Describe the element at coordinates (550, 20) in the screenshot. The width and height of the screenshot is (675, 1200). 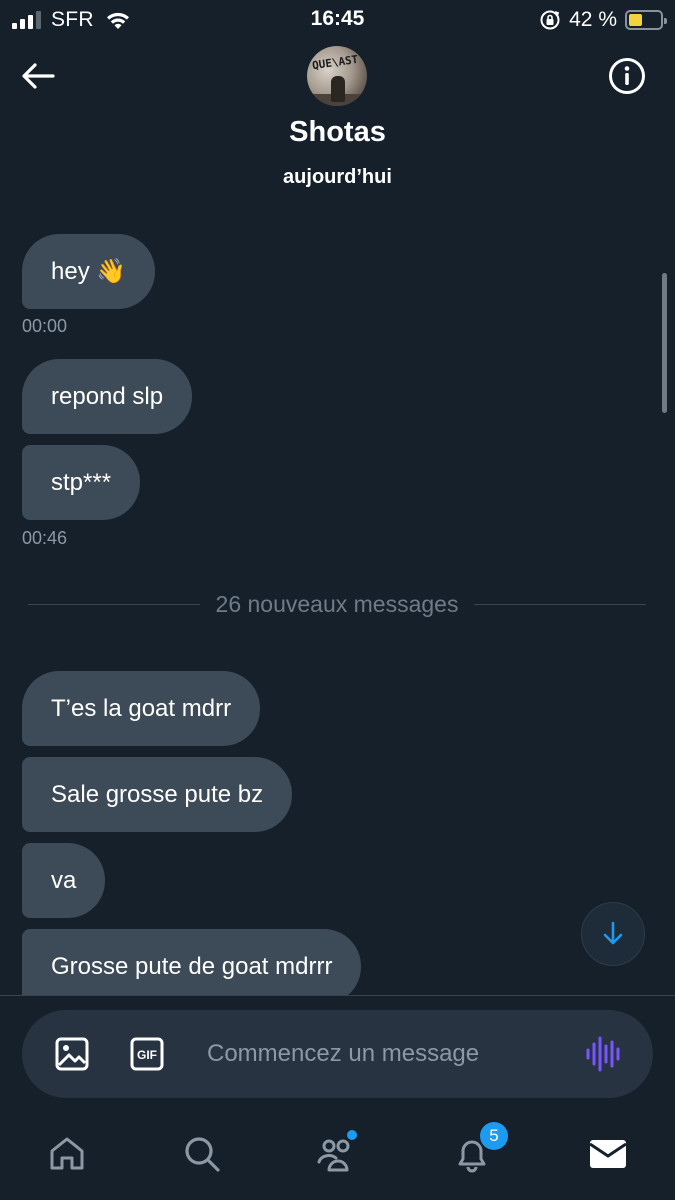
I see `rotation-lock-icon` at that location.